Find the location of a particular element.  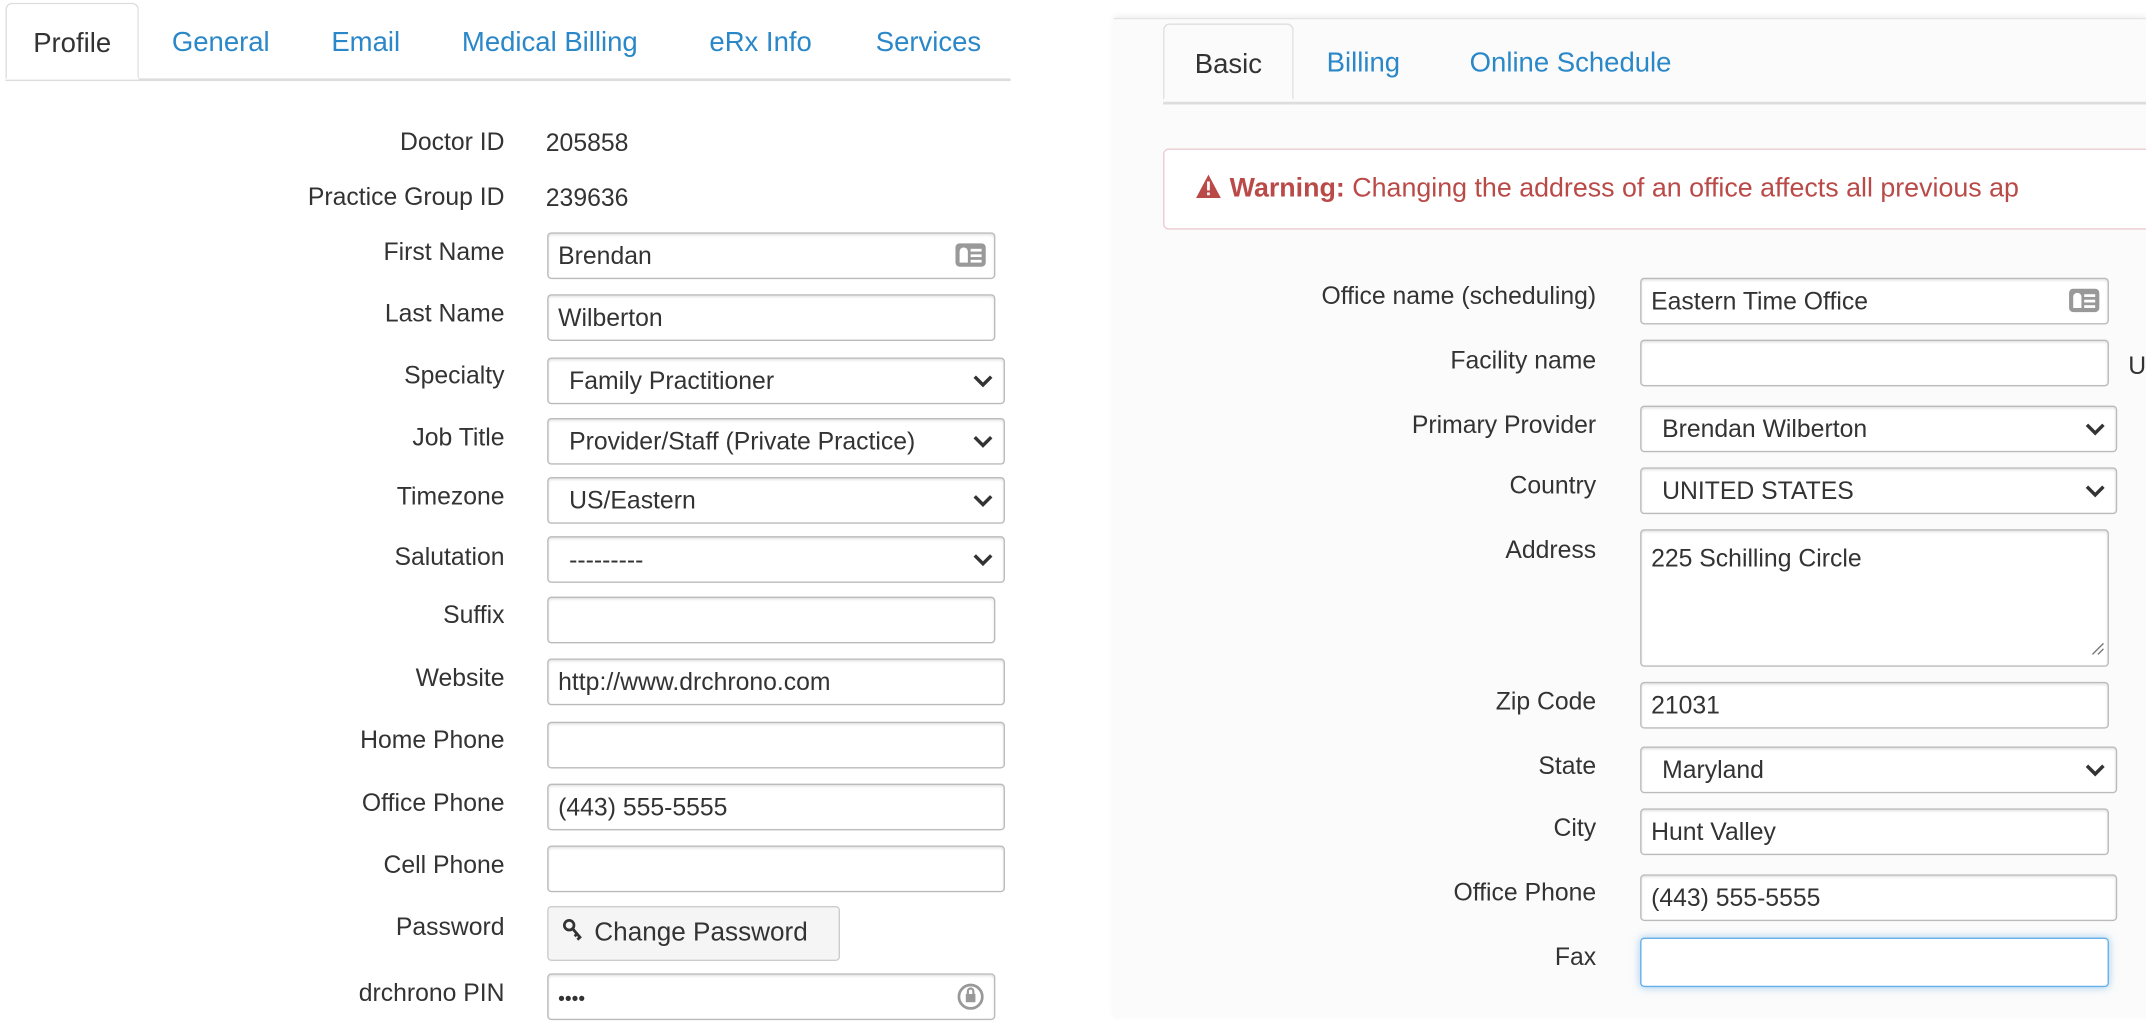

practice-group-id-label: Practice Group ID is located at coordinates (406, 196).